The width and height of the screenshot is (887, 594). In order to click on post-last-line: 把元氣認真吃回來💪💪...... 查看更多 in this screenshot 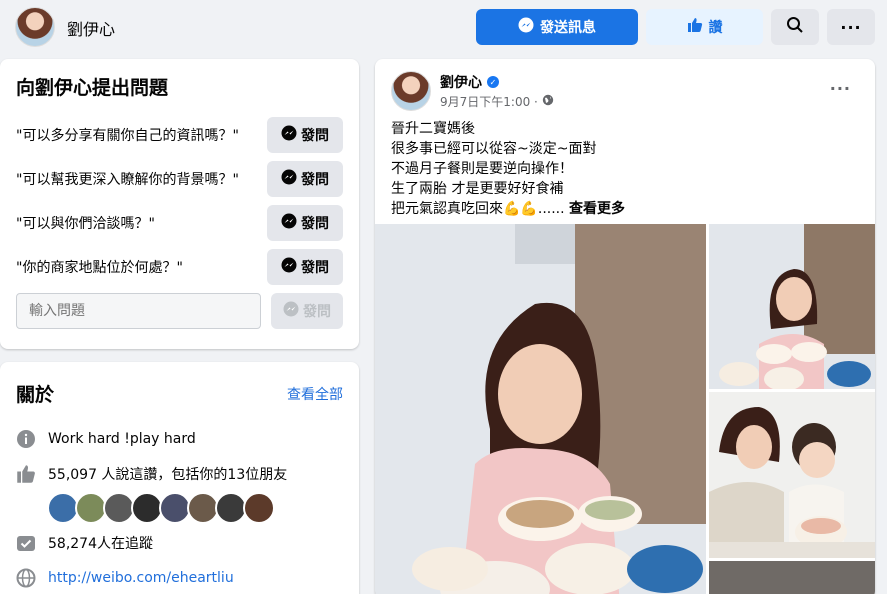, I will do `click(508, 209)`.